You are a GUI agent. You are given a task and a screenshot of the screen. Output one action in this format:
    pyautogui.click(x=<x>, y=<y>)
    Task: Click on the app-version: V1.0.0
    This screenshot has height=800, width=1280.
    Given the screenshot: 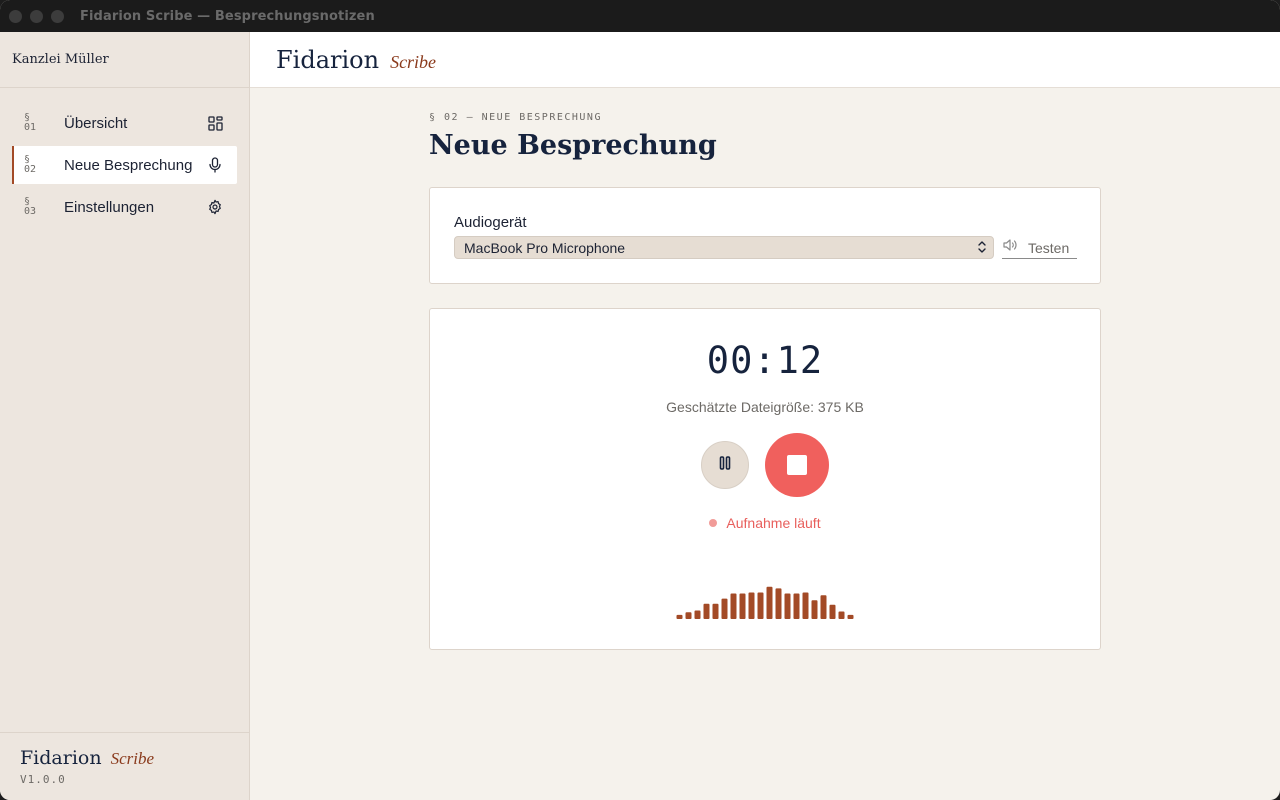 What is the action you would take?
    pyautogui.click(x=43, y=779)
    